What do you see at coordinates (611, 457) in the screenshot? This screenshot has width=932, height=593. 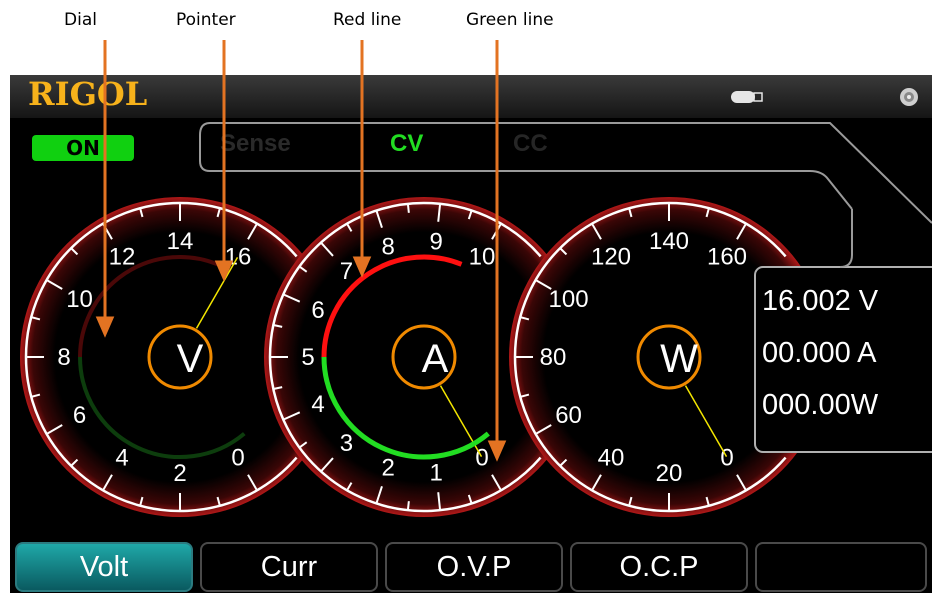 I see `power-tick-label: 40` at bounding box center [611, 457].